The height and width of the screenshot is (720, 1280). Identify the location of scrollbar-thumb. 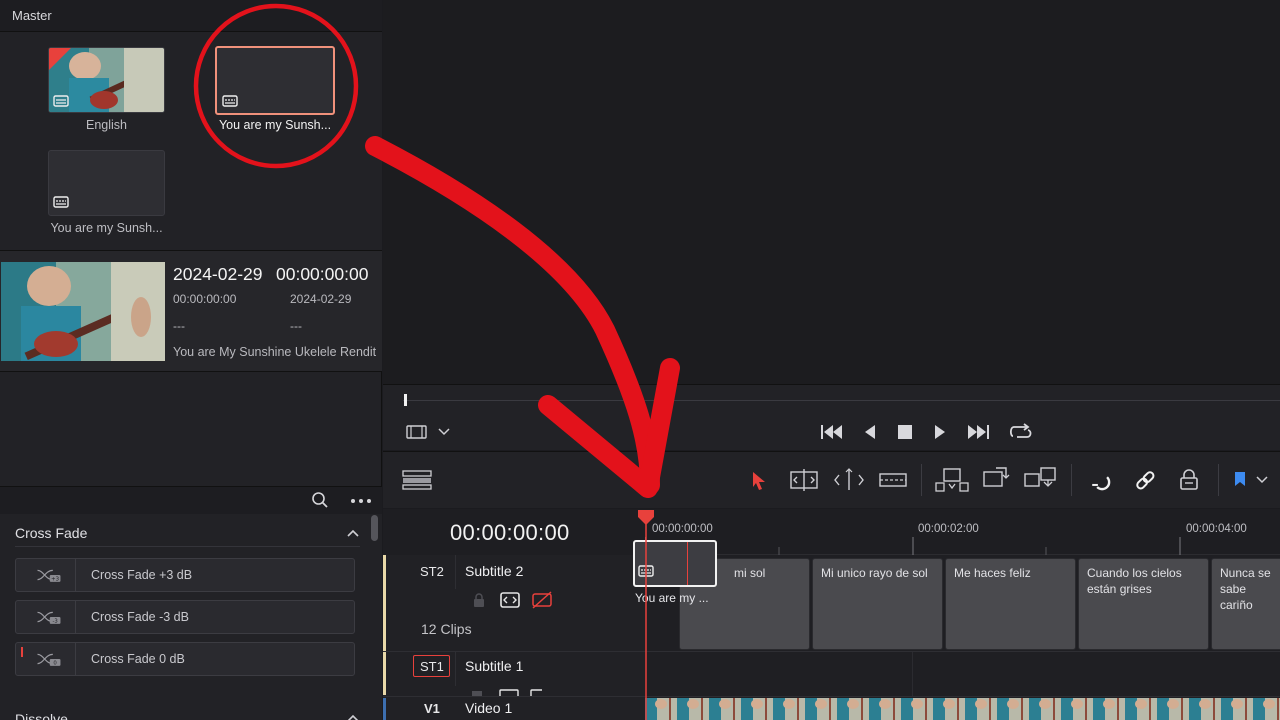
(375, 529).